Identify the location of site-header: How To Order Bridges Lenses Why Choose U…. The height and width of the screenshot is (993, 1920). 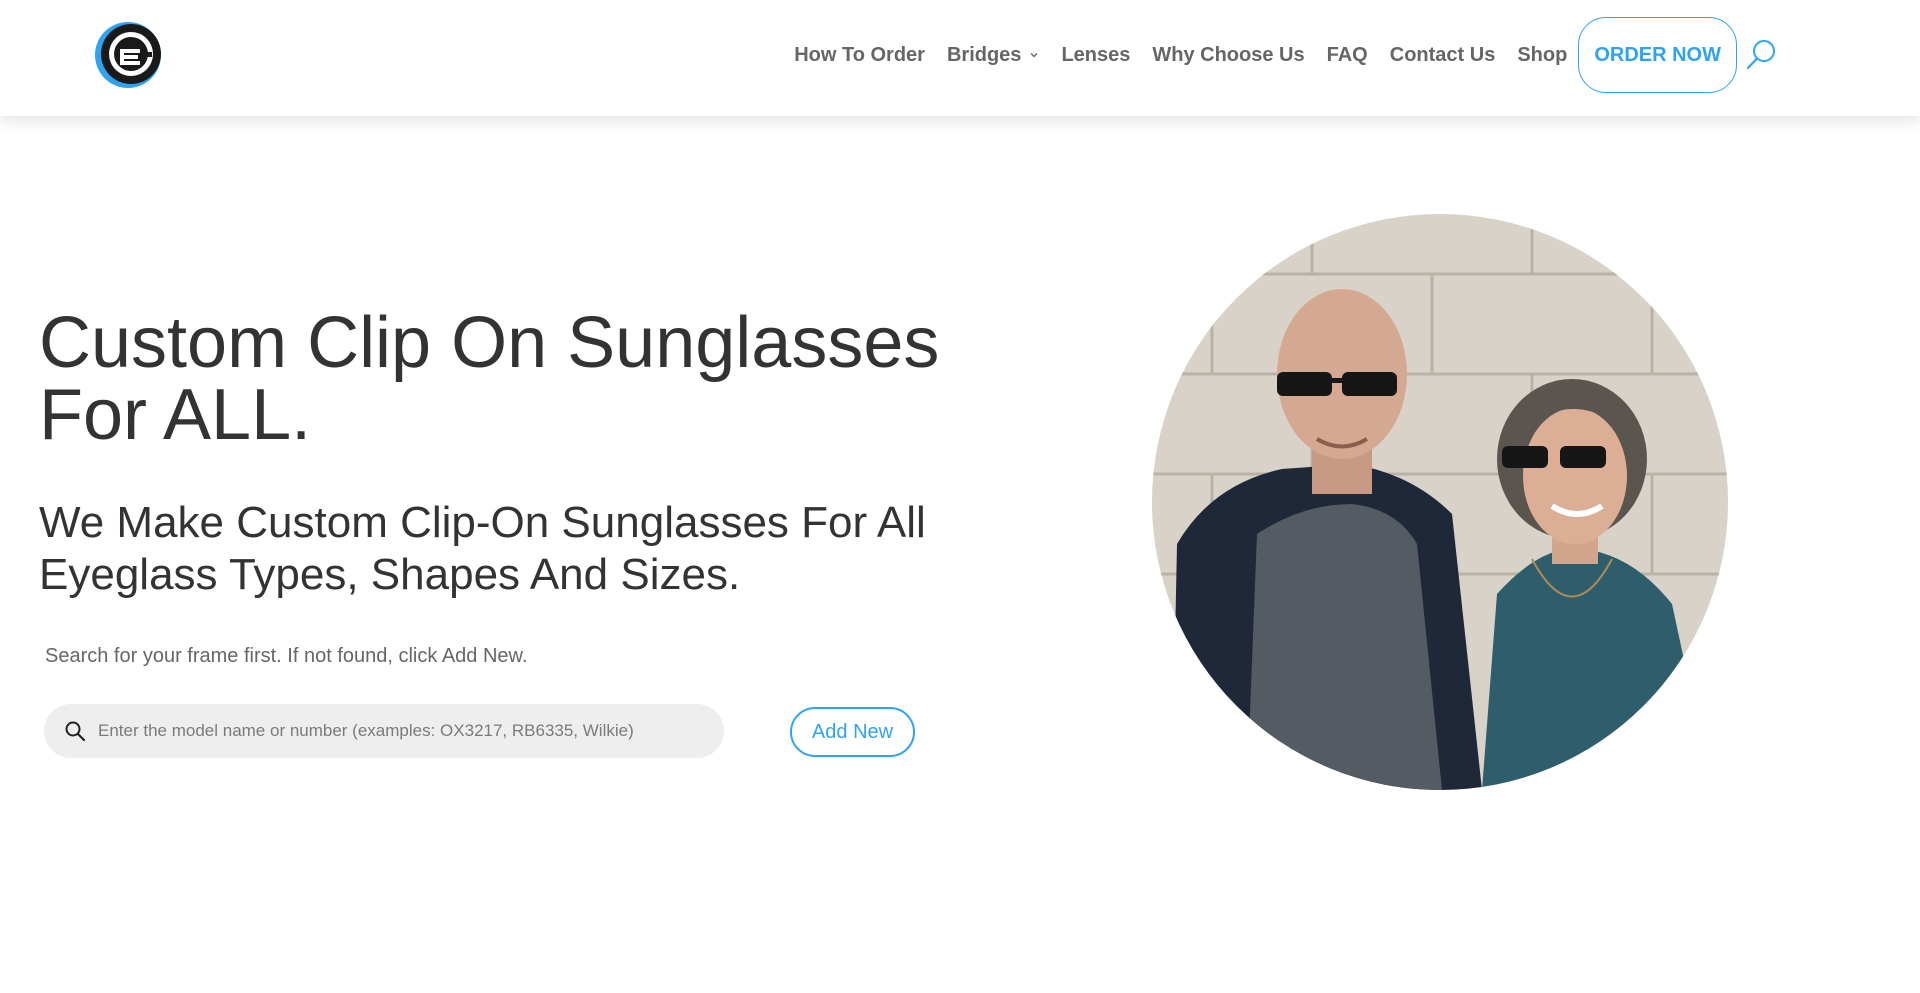
(960, 58).